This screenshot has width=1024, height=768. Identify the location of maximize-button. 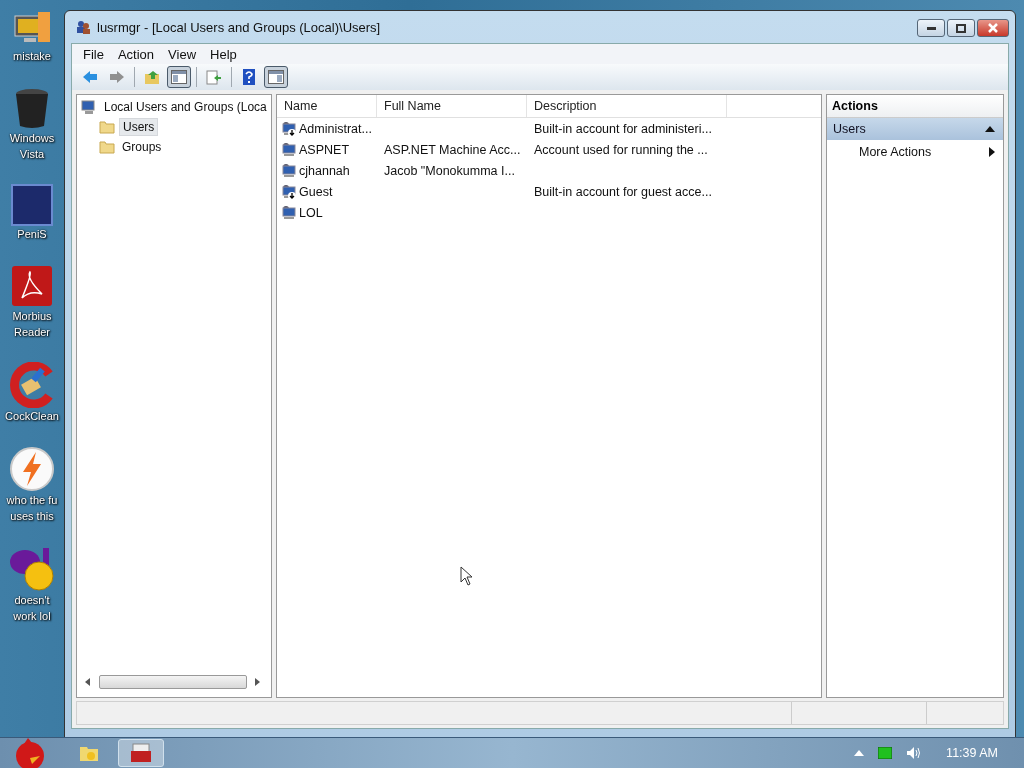
(961, 28).